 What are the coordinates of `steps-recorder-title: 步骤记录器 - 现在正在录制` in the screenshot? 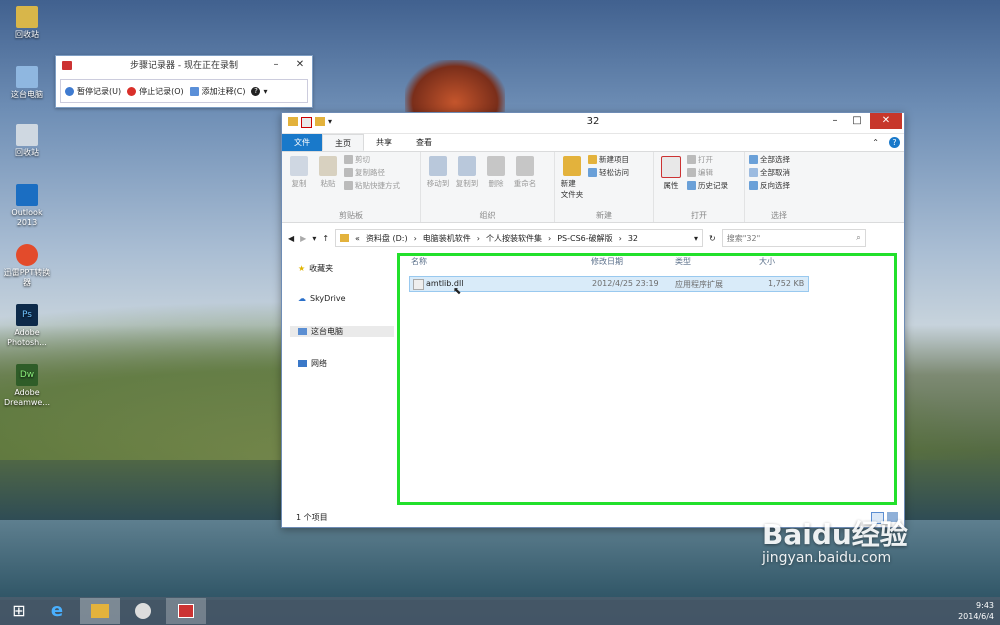 It's located at (184, 66).